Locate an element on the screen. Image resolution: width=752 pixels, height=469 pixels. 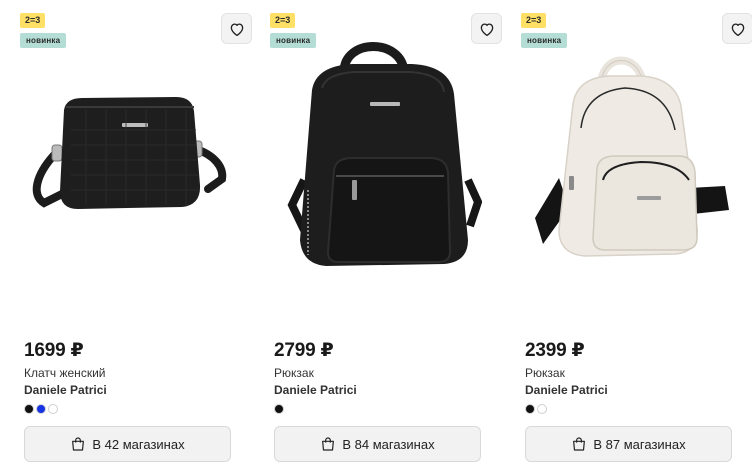
product-price: 2399 ₽ is located at coordinates (555, 350).